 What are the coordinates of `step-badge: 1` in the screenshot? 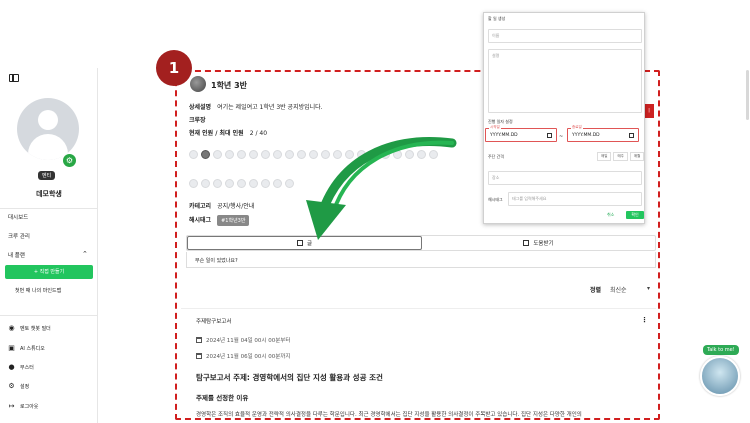 It's located at (174, 68).